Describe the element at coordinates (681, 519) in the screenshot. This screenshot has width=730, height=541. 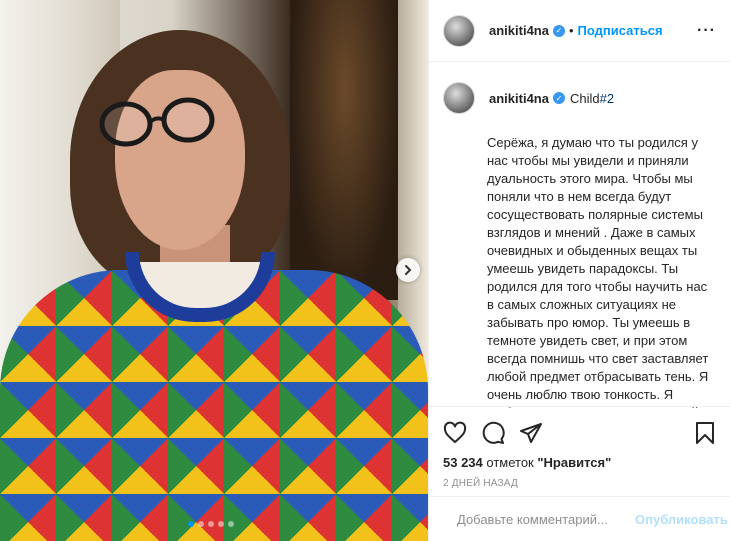
I see `publish-button: Опубликовать` at that location.